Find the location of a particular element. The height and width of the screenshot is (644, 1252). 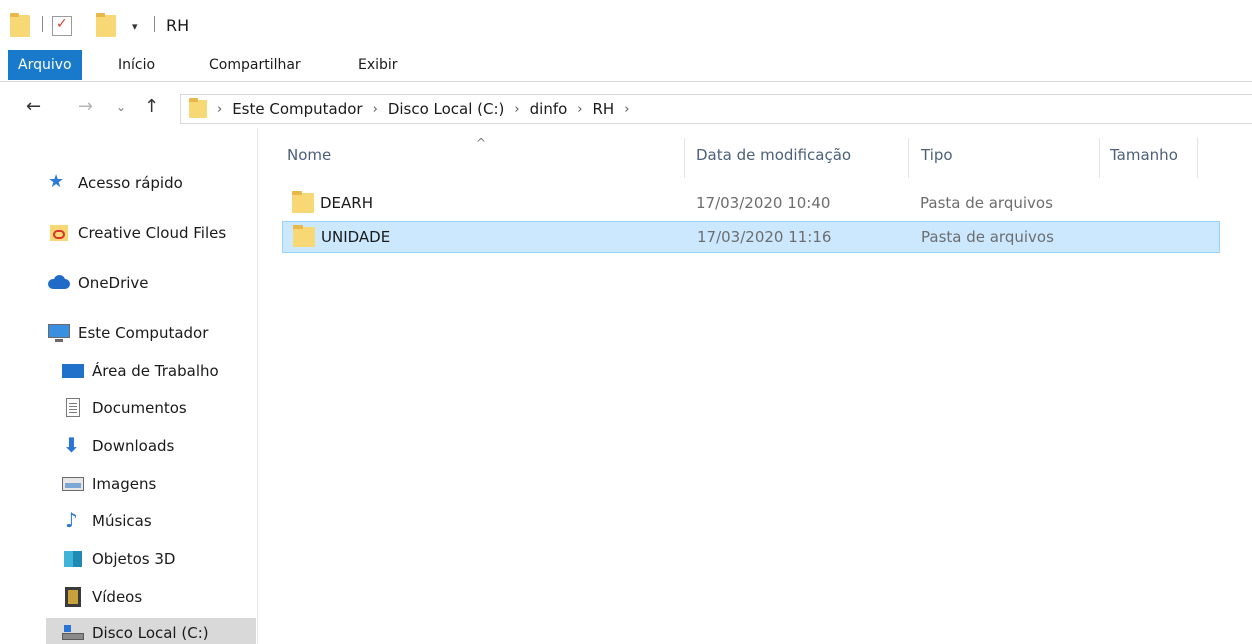

file-name: DEARH is located at coordinates (346, 203).